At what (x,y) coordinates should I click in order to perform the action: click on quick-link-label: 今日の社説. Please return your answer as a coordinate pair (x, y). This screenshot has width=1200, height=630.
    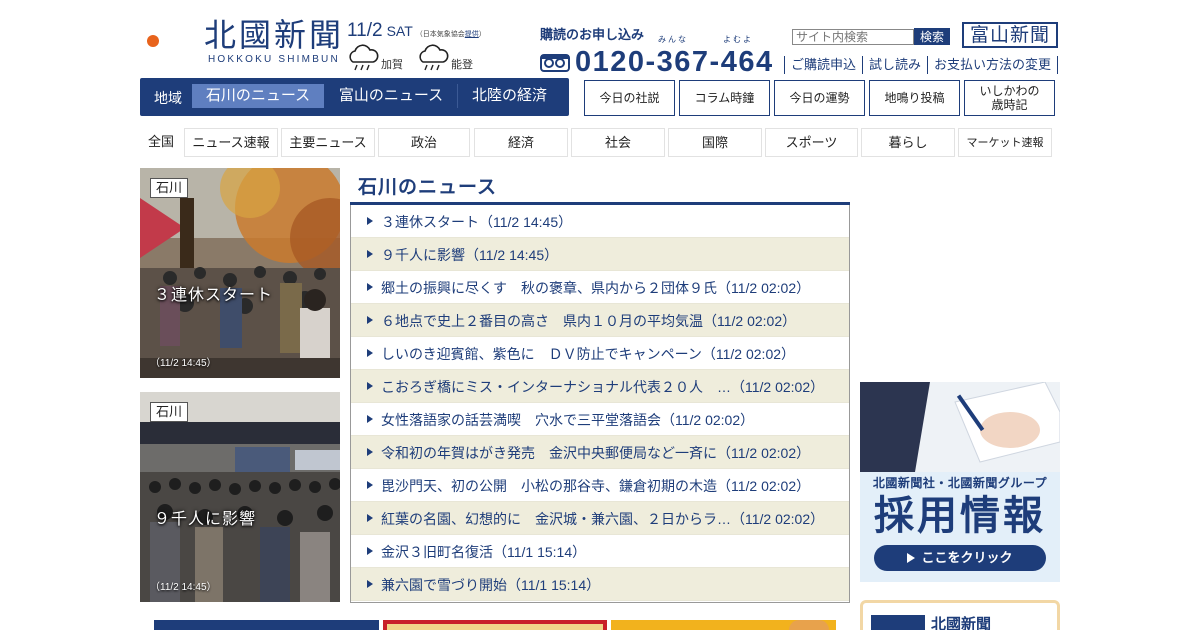
    Looking at the image, I should click on (629, 98).